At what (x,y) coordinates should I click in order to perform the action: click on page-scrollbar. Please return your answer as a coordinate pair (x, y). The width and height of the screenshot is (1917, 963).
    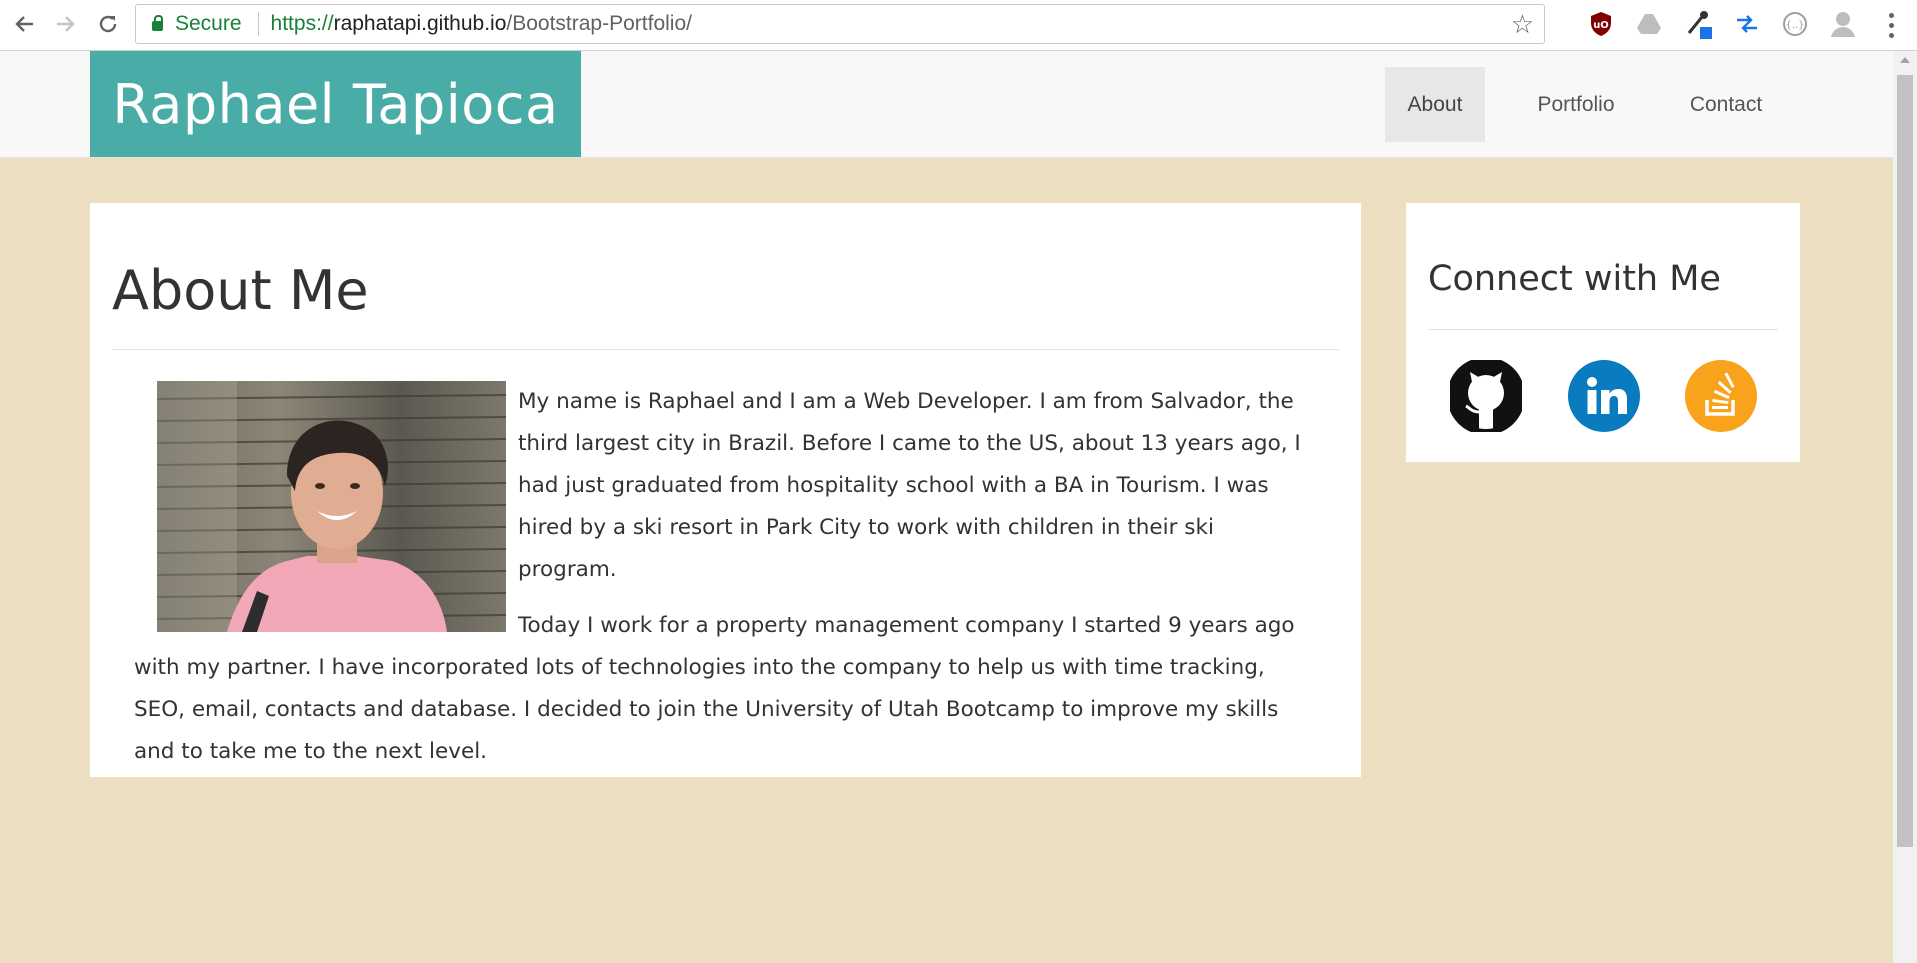
    Looking at the image, I should click on (1905, 507).